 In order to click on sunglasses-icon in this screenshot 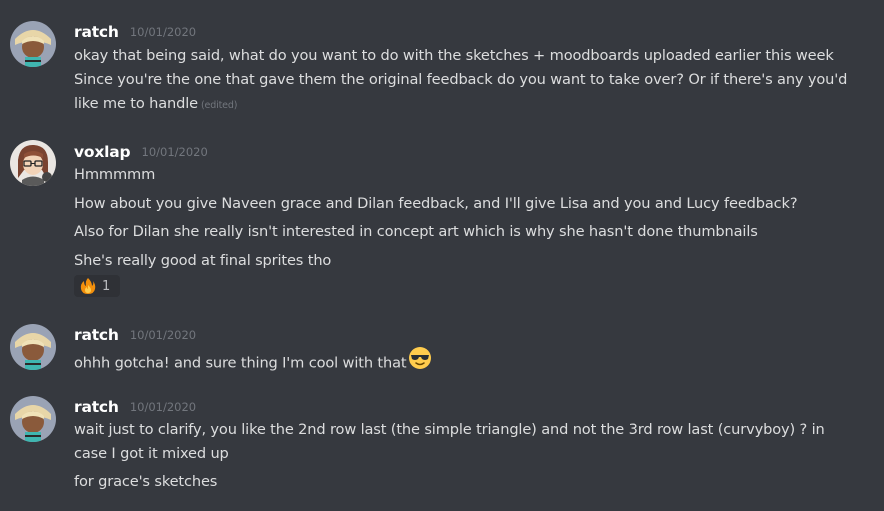, I will do `click(420, 361)`.